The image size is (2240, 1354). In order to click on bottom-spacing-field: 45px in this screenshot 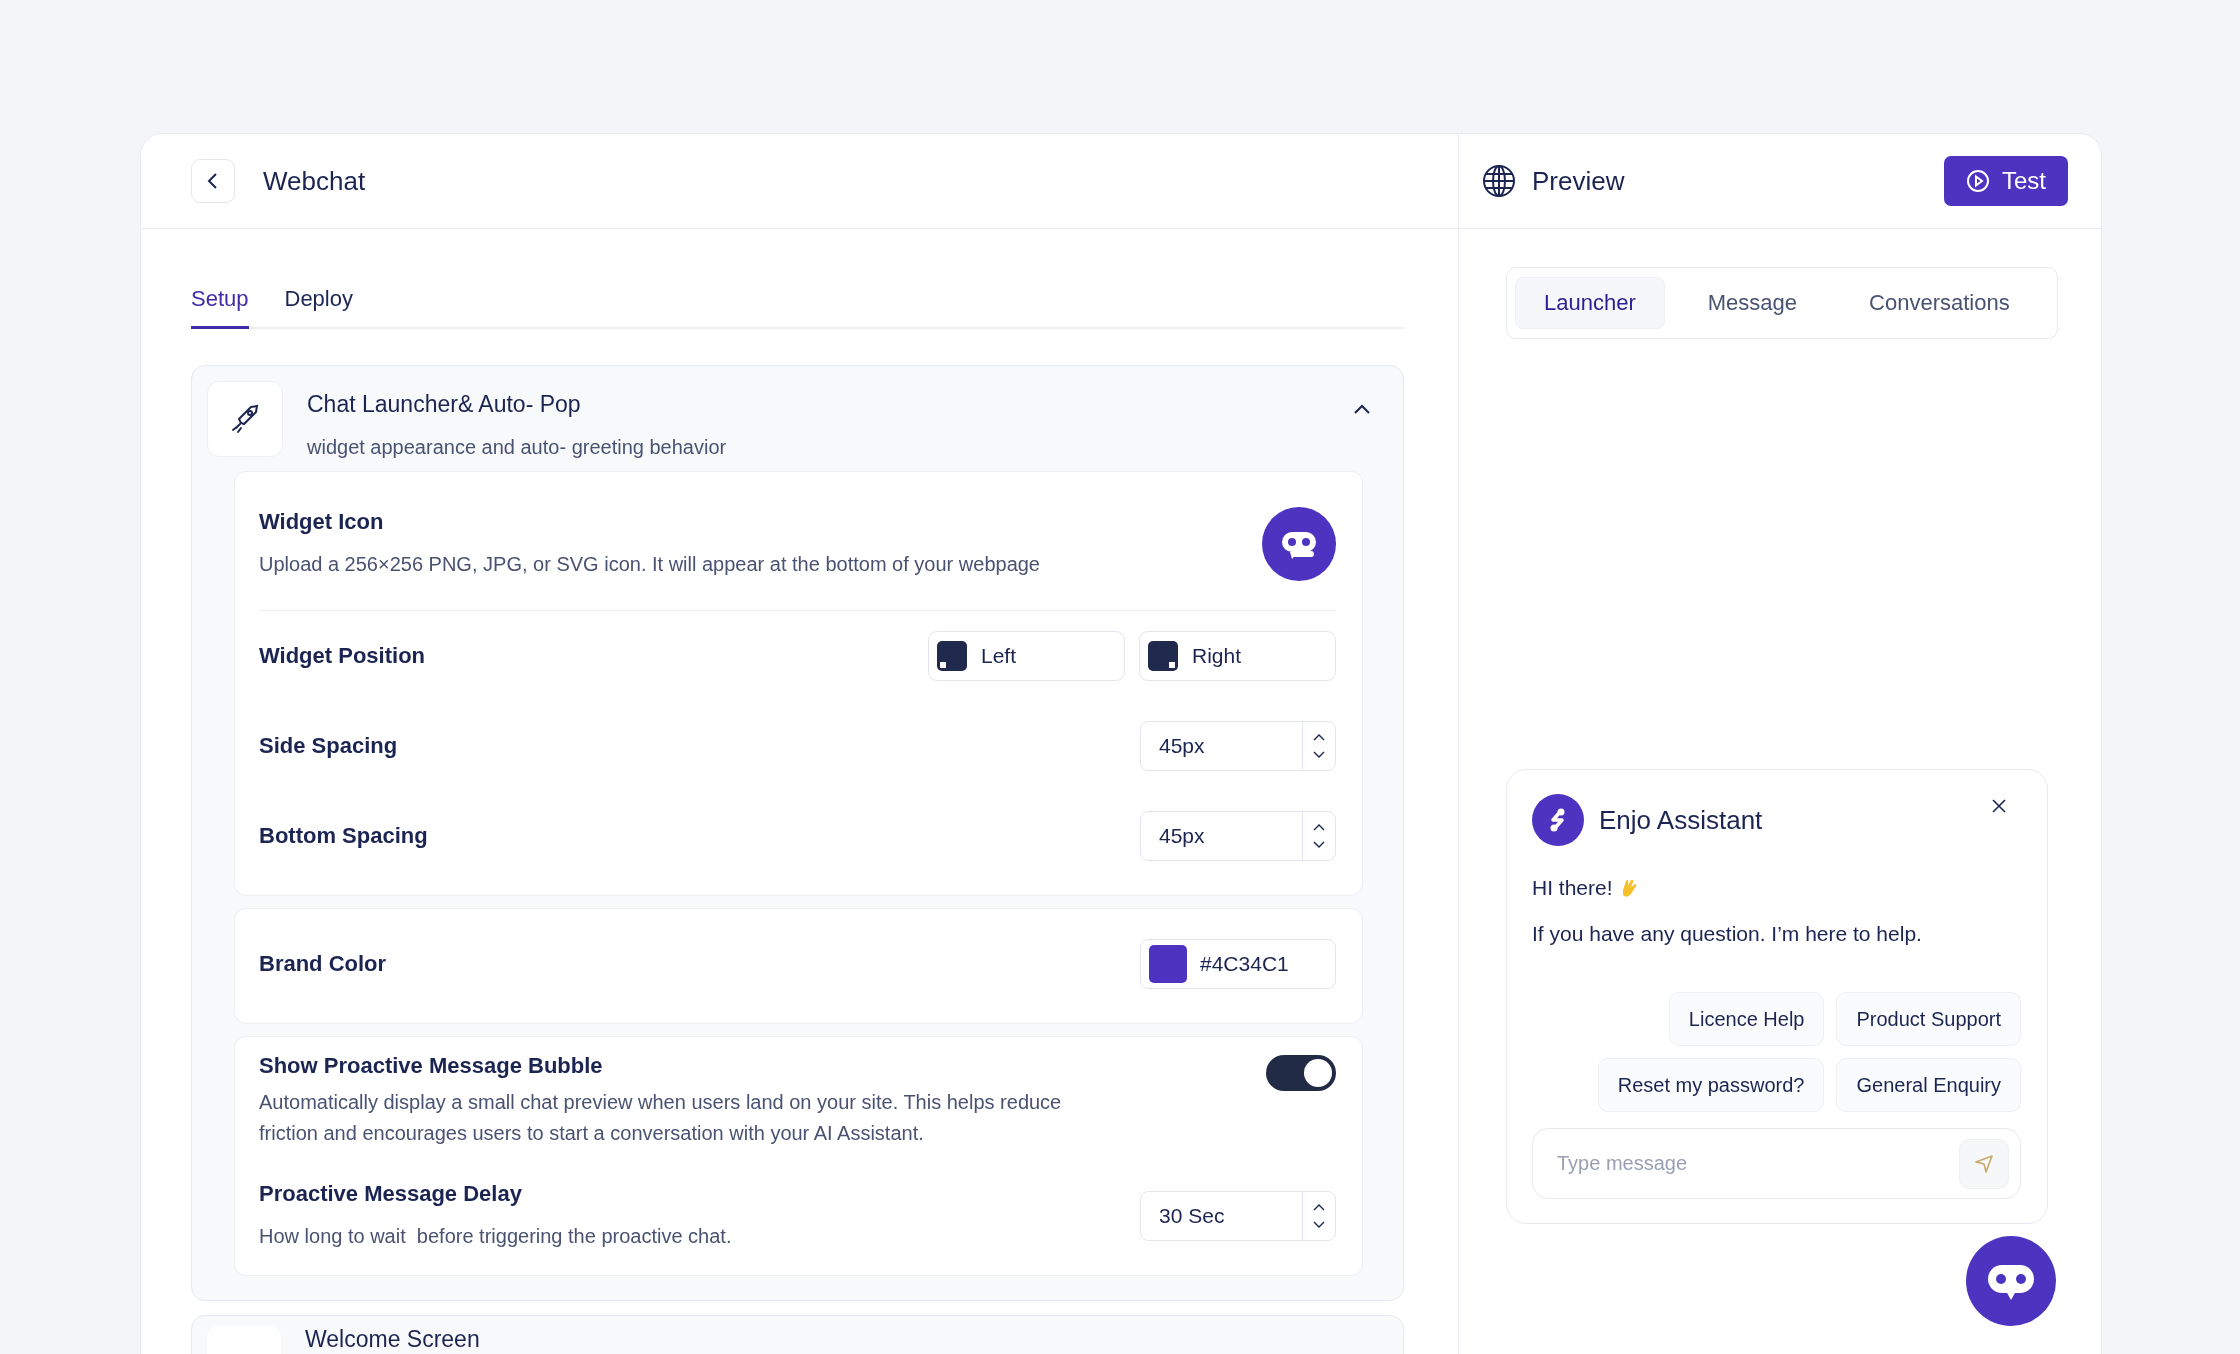, I will do `click(1238, 836)`.